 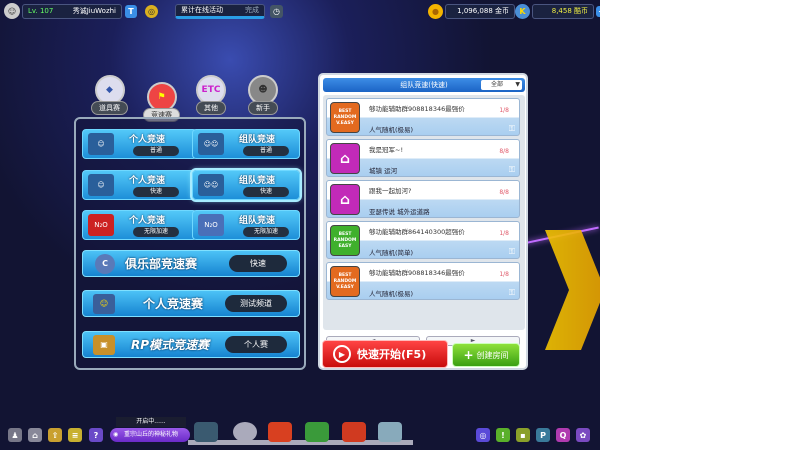 I want to click on mode-team-fast: ☺☺ 组队竞速 快速, so click(x=246, y=185).